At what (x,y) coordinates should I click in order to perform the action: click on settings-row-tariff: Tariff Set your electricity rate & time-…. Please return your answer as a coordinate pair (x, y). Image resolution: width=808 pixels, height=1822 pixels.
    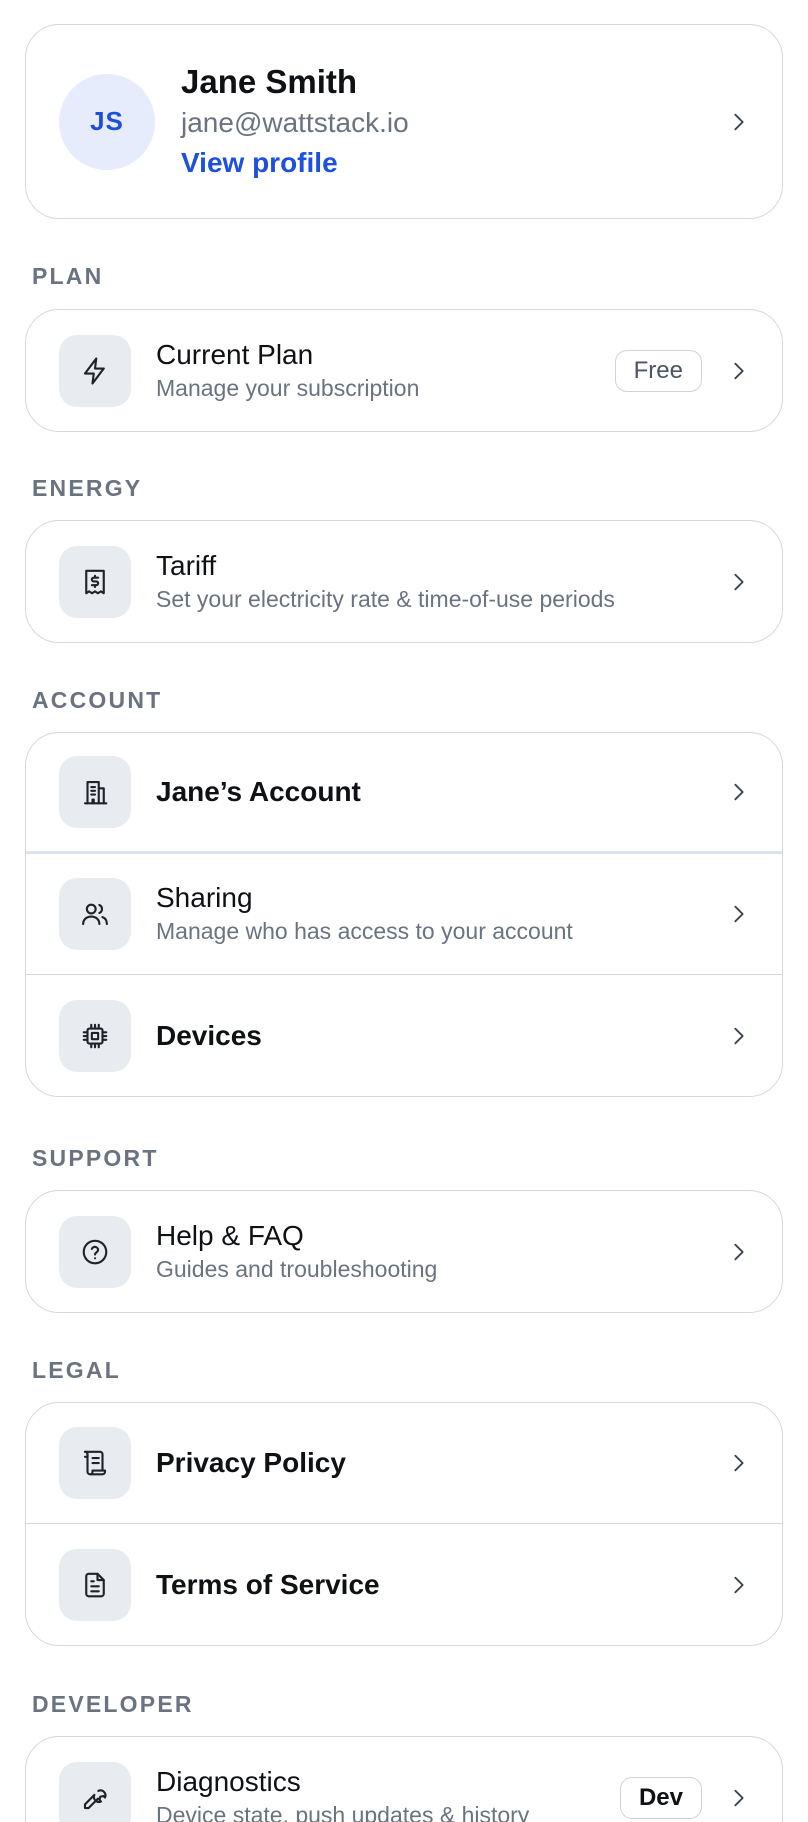
    Looking at the image, I should click on (404, 581).